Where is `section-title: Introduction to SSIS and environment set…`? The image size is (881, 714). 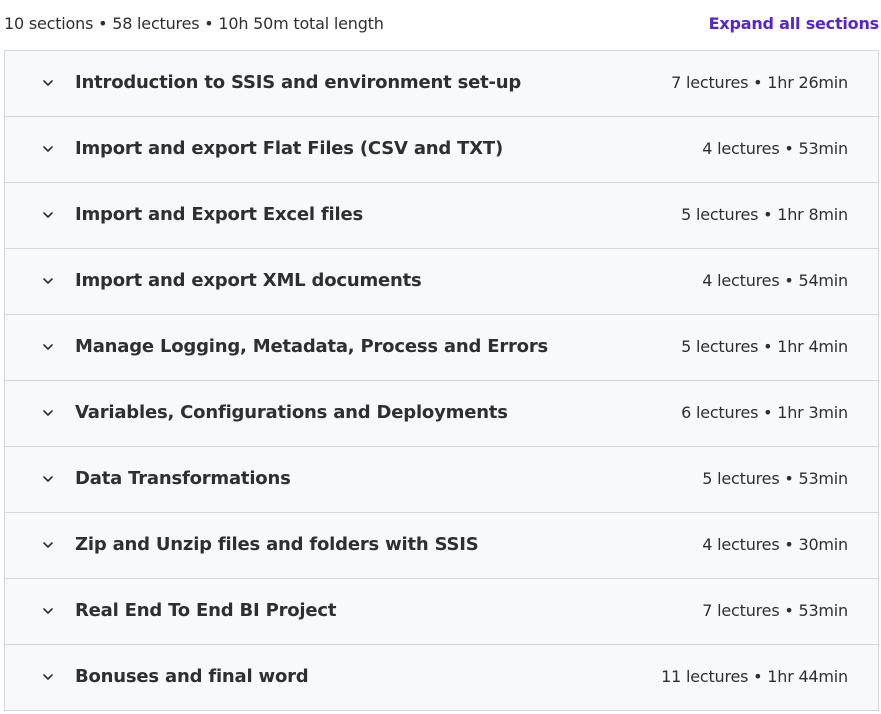
section-title: Introduction to SSIS and environment set… is located at coordinates (298, 82).